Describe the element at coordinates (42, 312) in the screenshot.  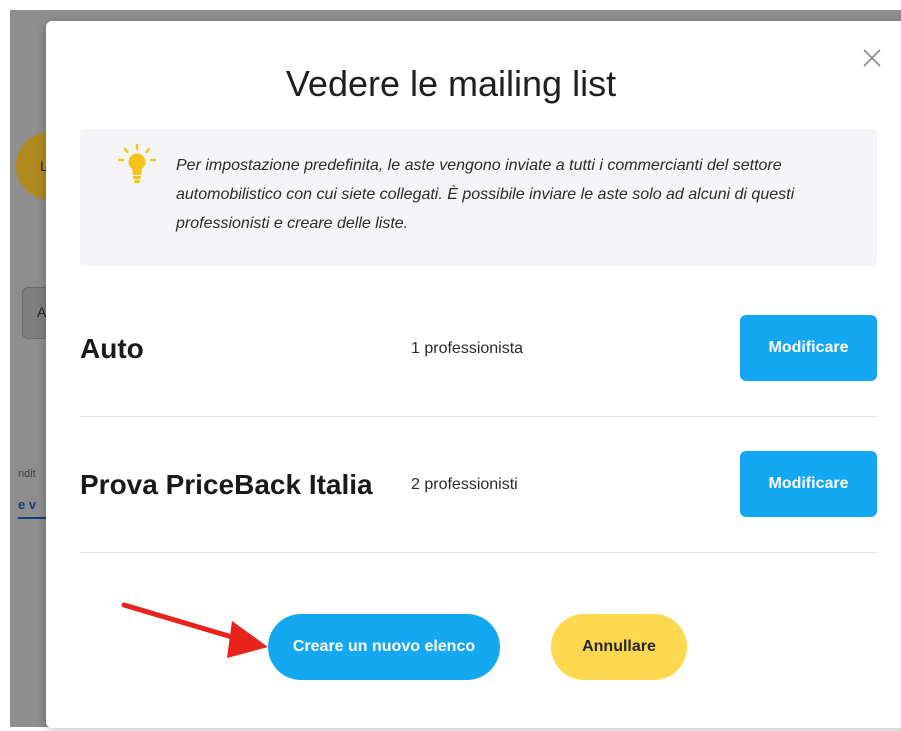
I see `background-field-letter: A` at that location.